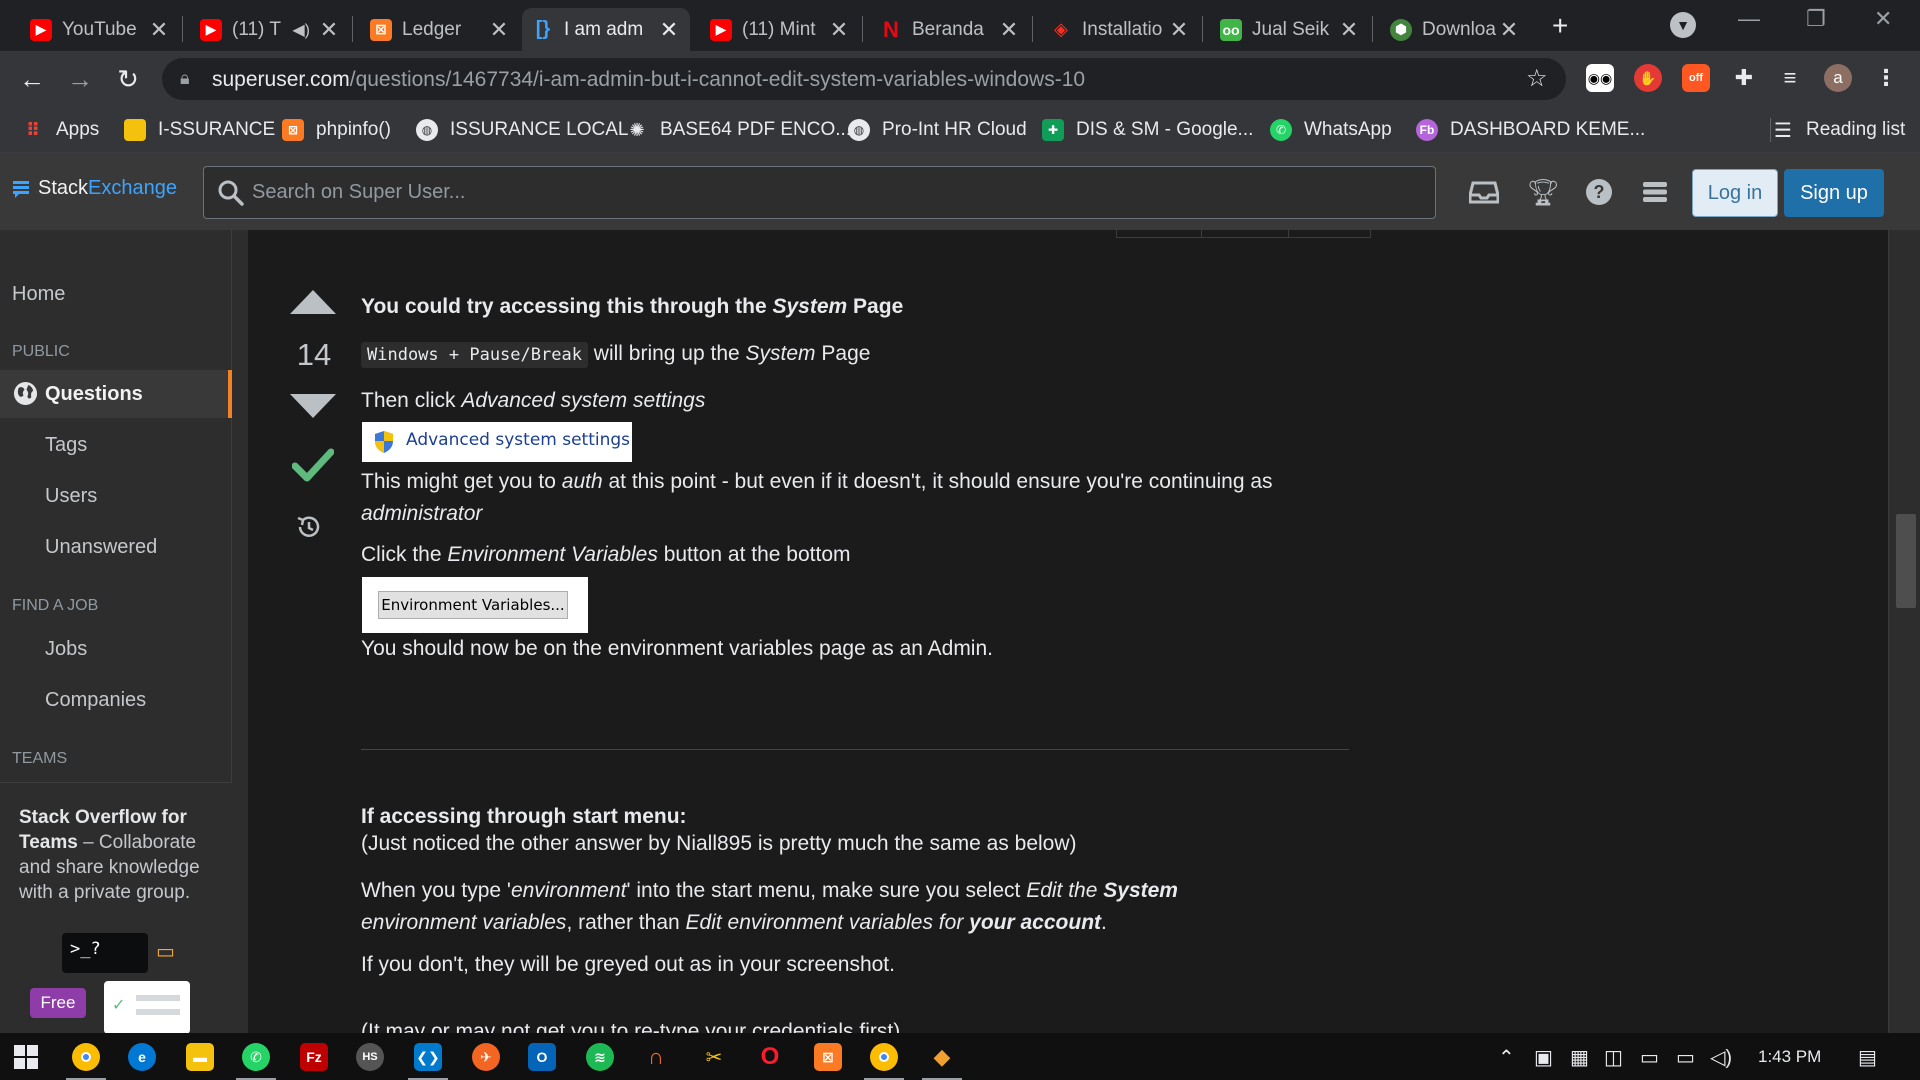 The height and width of the screenshot is (1080, 1920). What do you see at coordinates (1455, 29) in the screenshot?
I see `tab-nodejs: ⬢ Downloa ✕` at bounding box center [1455, 29].